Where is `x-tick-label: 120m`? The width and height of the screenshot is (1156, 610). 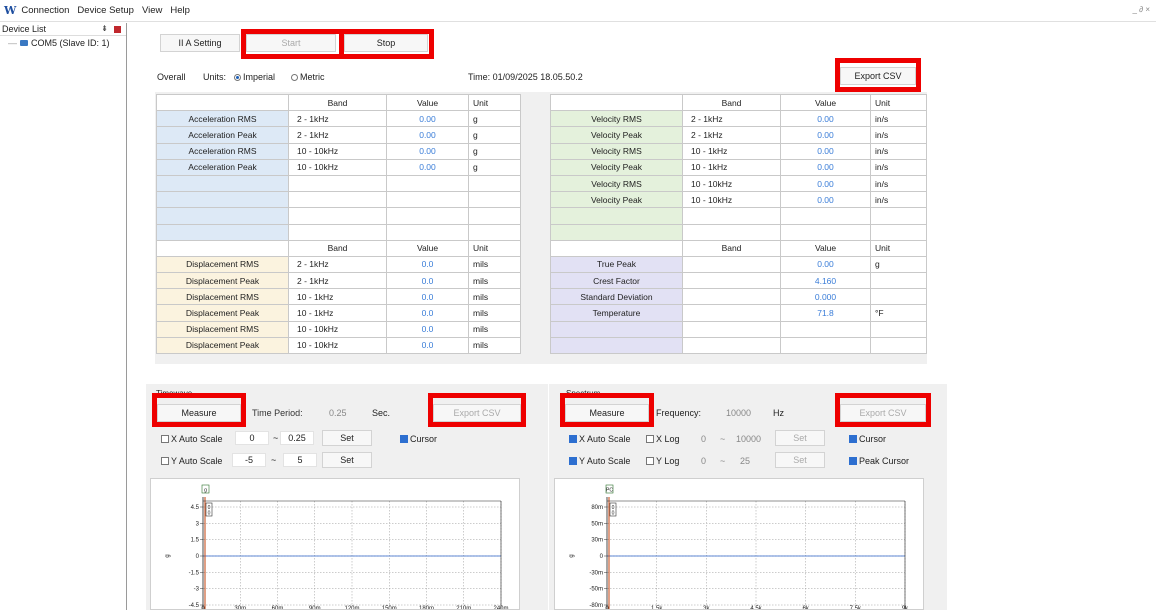
x-tick-label: 120m is located at coordinates (351, 608).